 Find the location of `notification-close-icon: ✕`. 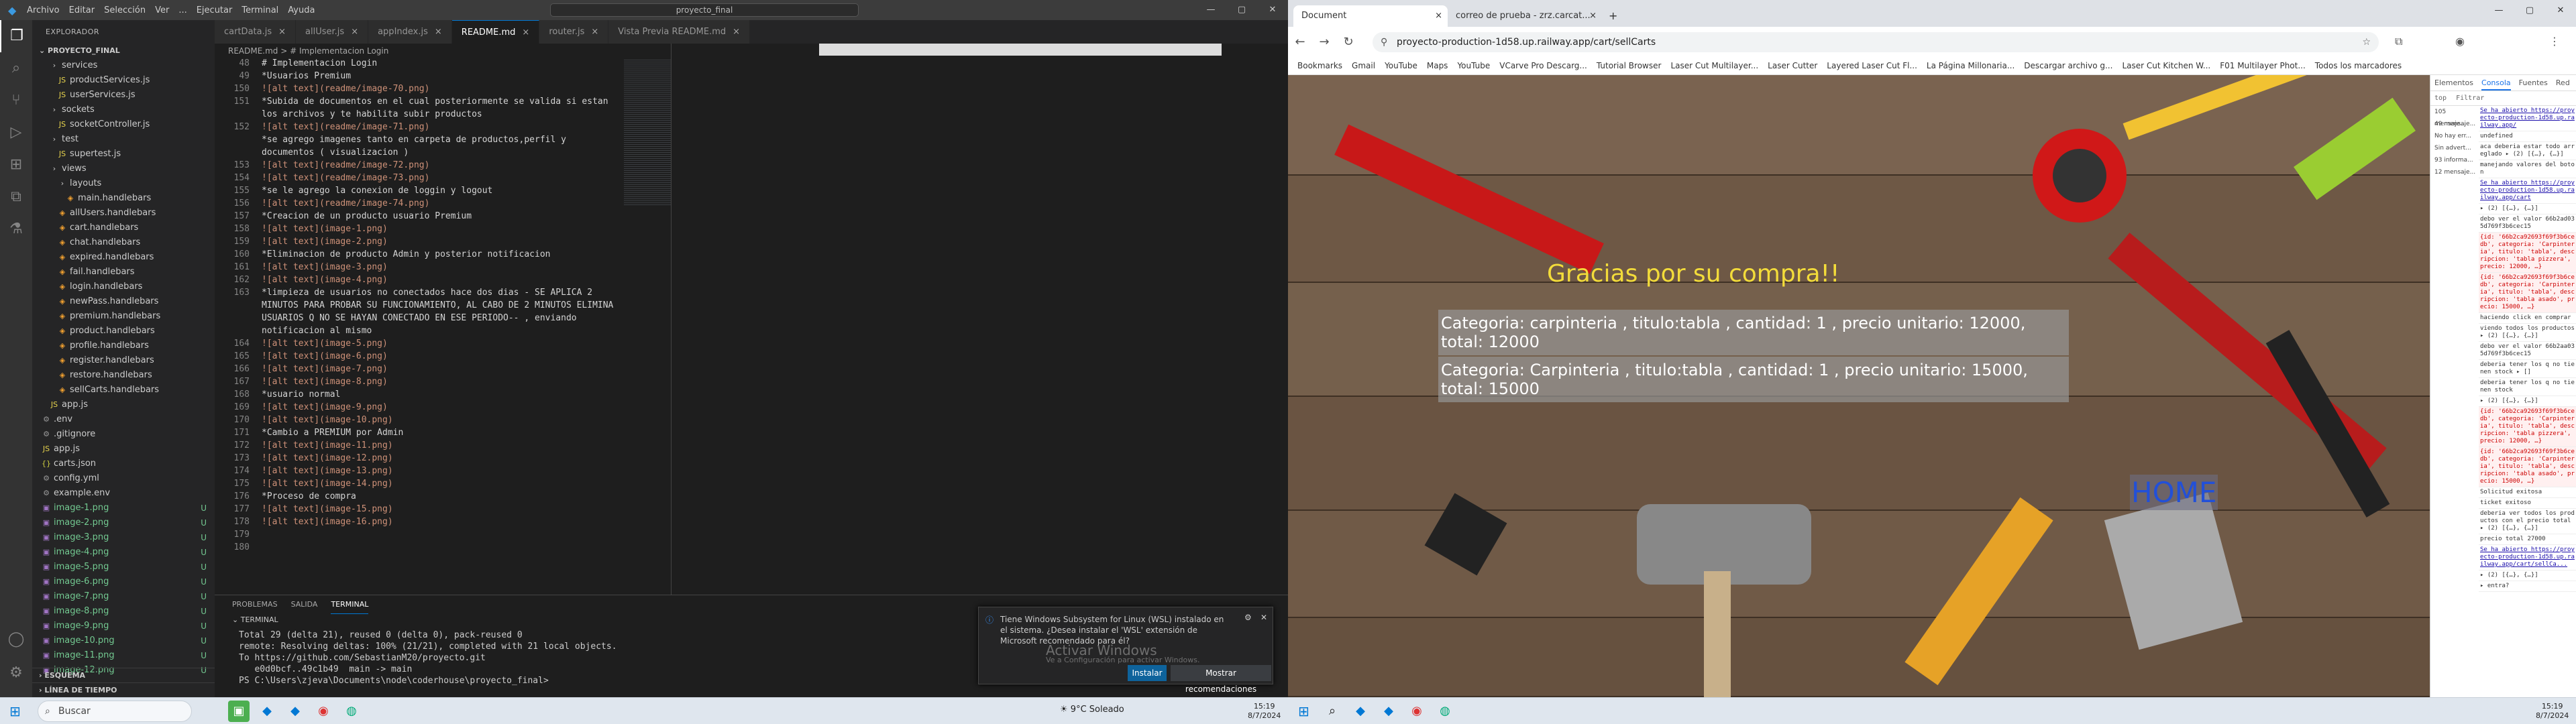

notification-close-icon: ✕ is located at coordinates (1263, 617).